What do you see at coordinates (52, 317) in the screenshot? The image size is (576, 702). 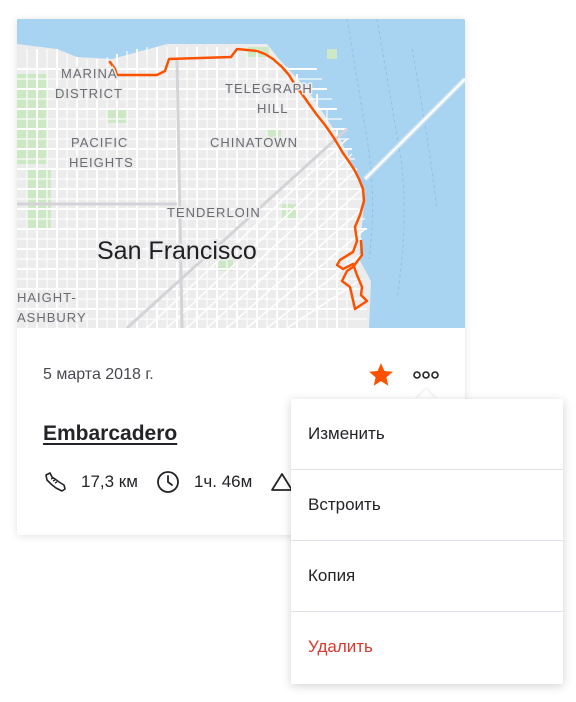 I see `map-label-ashbury: ASHBURY` at bounding box center [52, 317].